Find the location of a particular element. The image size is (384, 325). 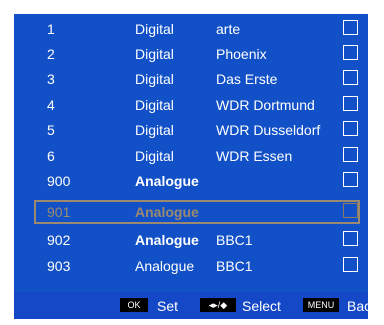

channel-row: 6 Digital WDR Essen is located at coordinates (191, 156).